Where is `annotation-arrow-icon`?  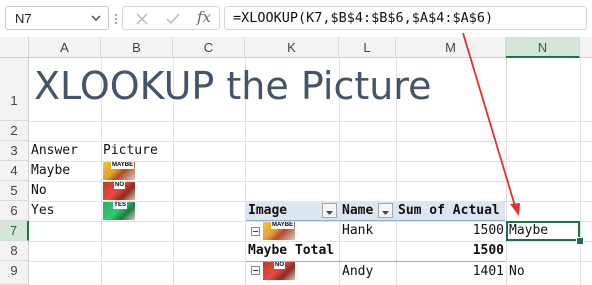 annotation-arrow-icon is located at coordinates (491, 124).